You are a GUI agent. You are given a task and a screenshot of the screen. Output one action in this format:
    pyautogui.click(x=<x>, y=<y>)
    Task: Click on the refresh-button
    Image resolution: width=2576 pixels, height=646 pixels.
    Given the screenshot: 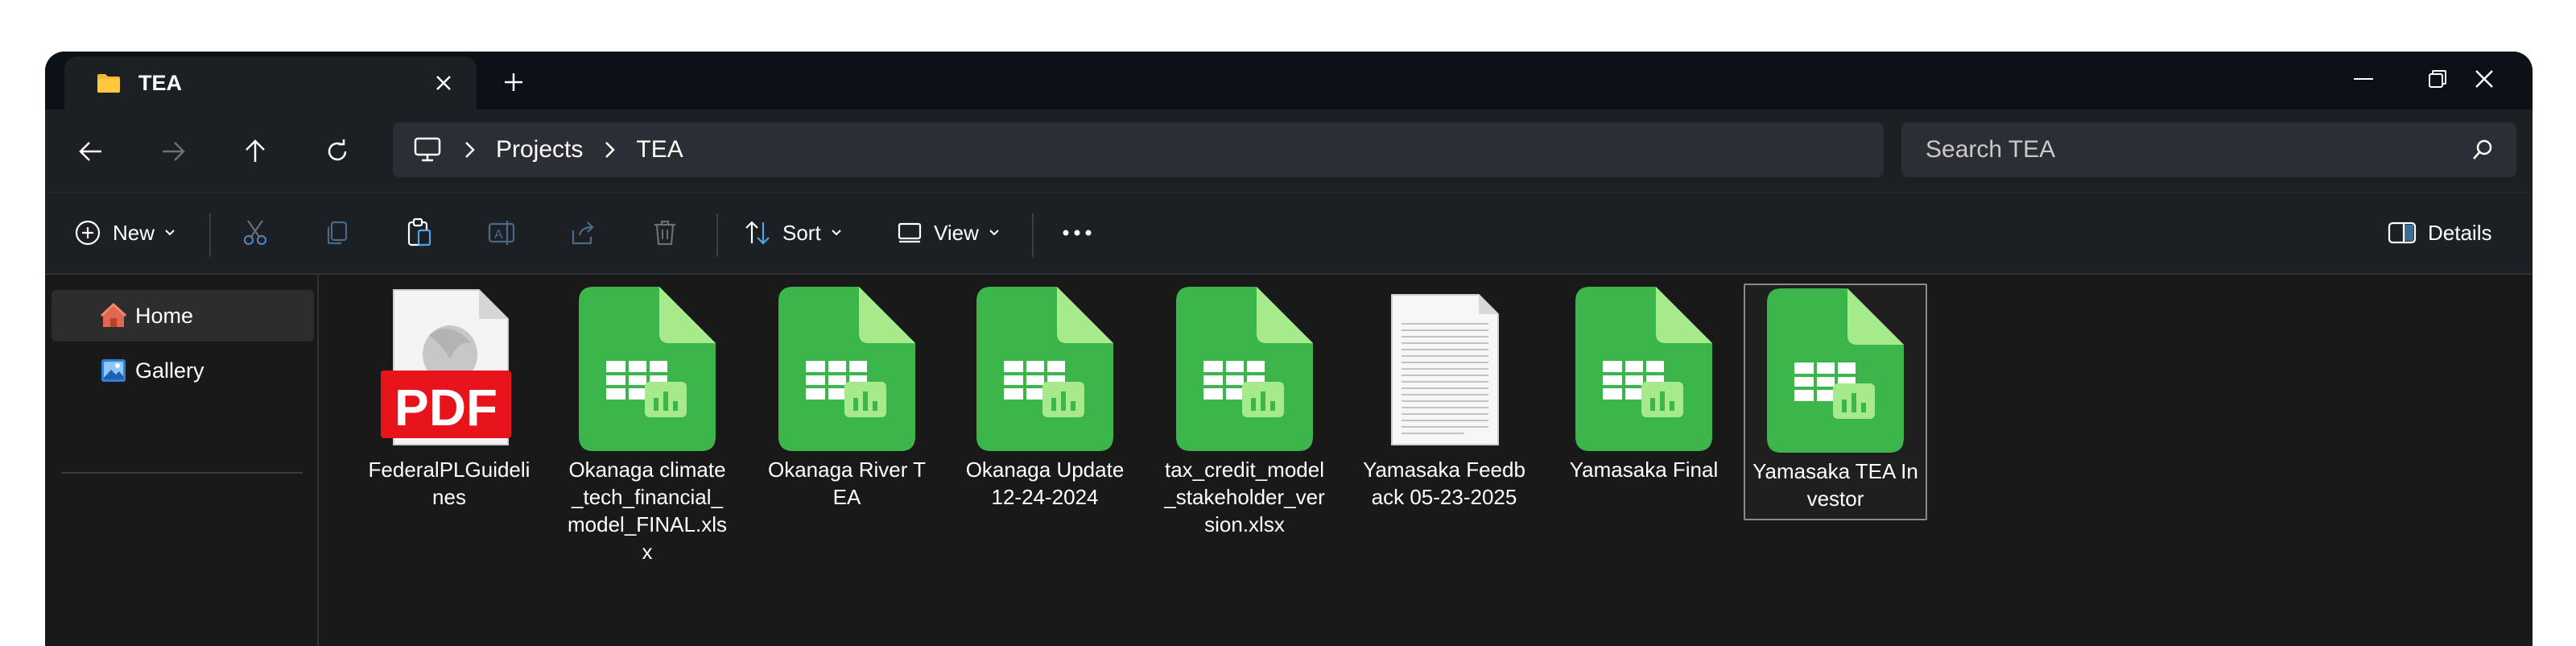 What is the action you would take?
    pyautogui.click(x=337, y=151)
    